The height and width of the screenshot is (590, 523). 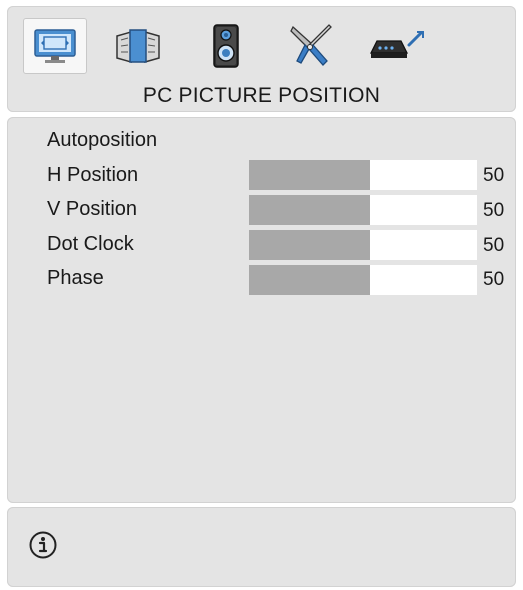 I want to click on tab-setup, so click(x=312, y=46).